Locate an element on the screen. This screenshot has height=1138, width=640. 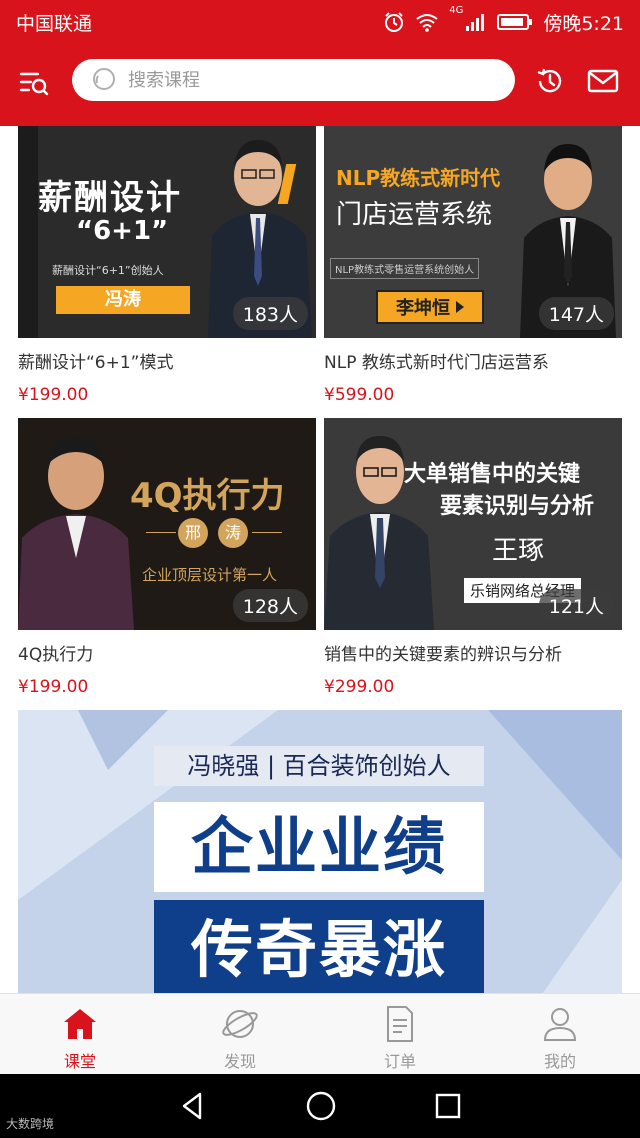
search-input is located at coordinates (308, 80).